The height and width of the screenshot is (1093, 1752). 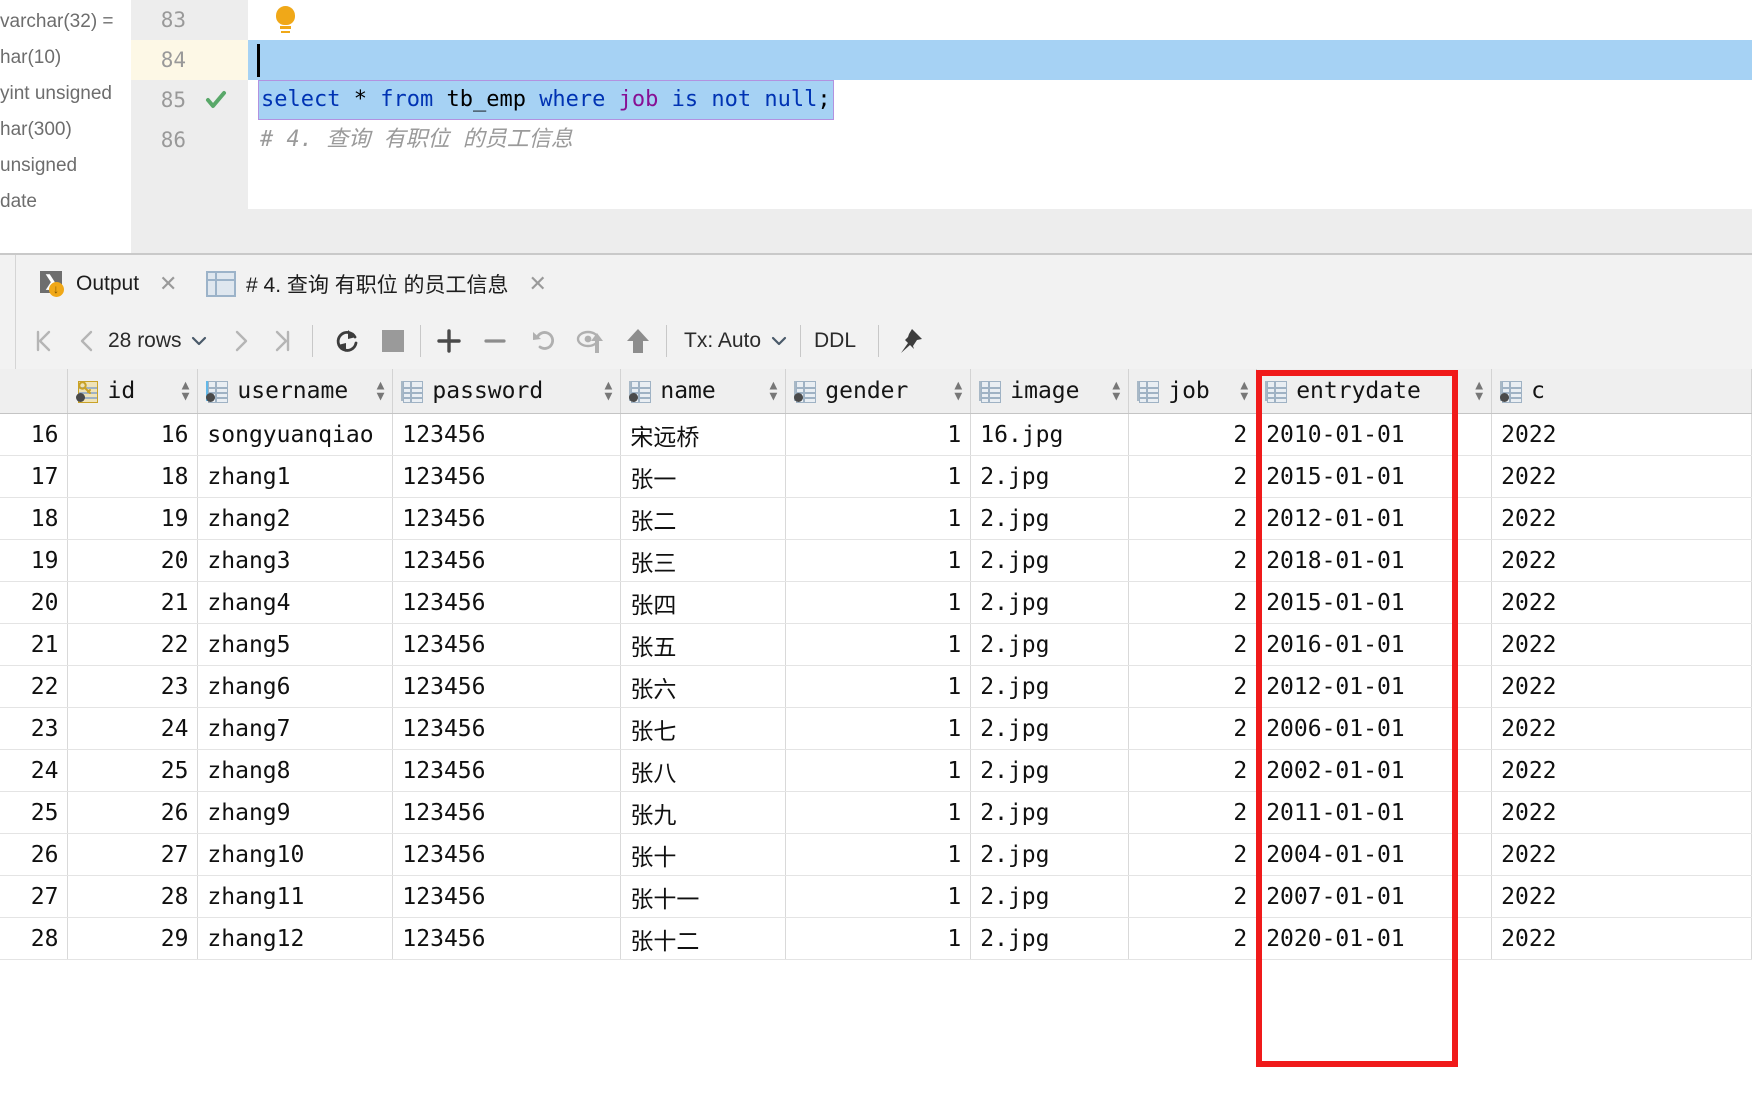 What do you see at coordinates (34, 476) in the screenshot?
I see `row-number-cell: 17` at bounding box center [34, 476].